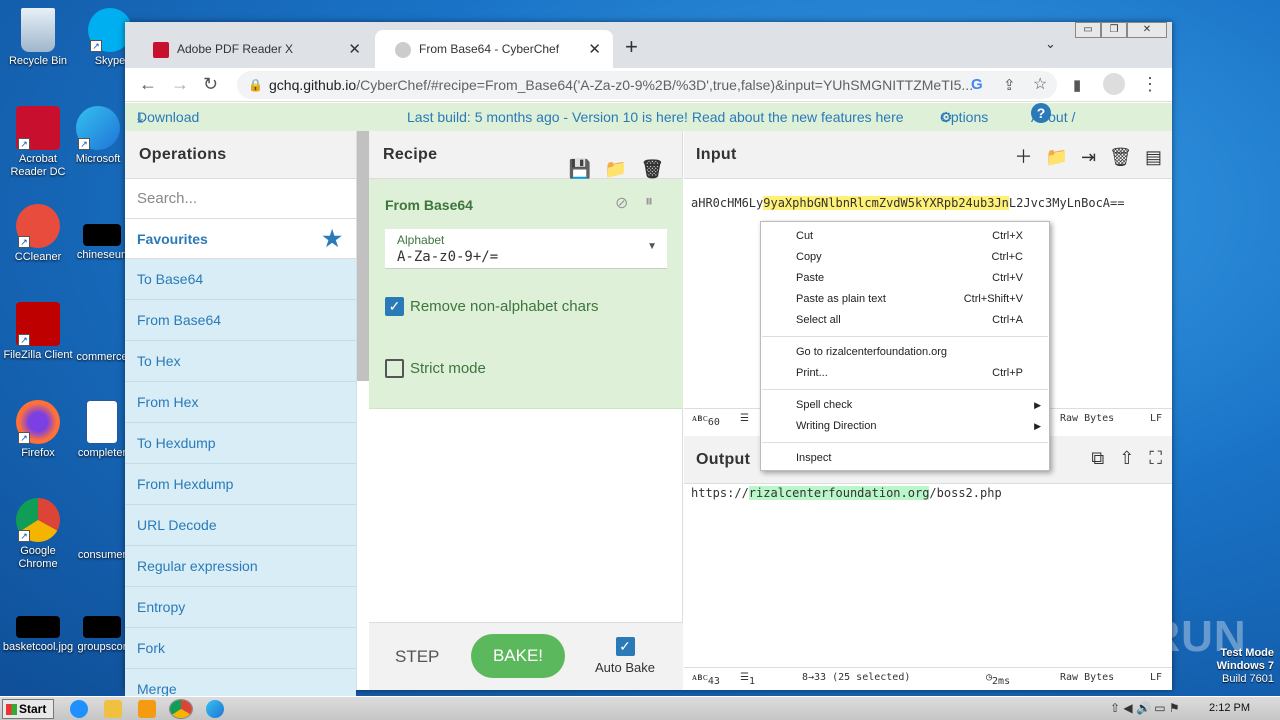  What do you see at coordinates (240, 279) in the screenshot?
I see `operation-item: To Base64` at bounding box center [240, 279].